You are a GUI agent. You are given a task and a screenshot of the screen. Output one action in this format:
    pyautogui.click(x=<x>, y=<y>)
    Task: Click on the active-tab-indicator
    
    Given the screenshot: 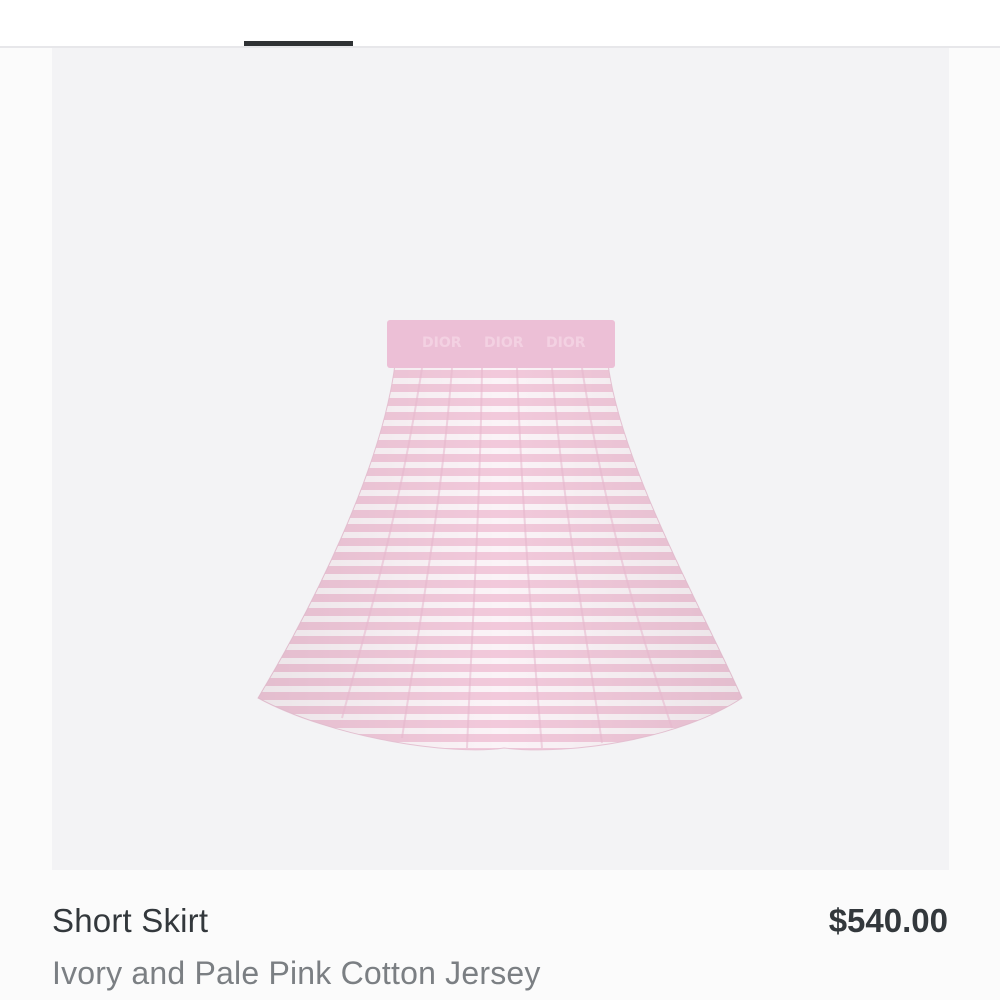 What is the action you would take?
    pyautogui.click(x=298, y=43)
    